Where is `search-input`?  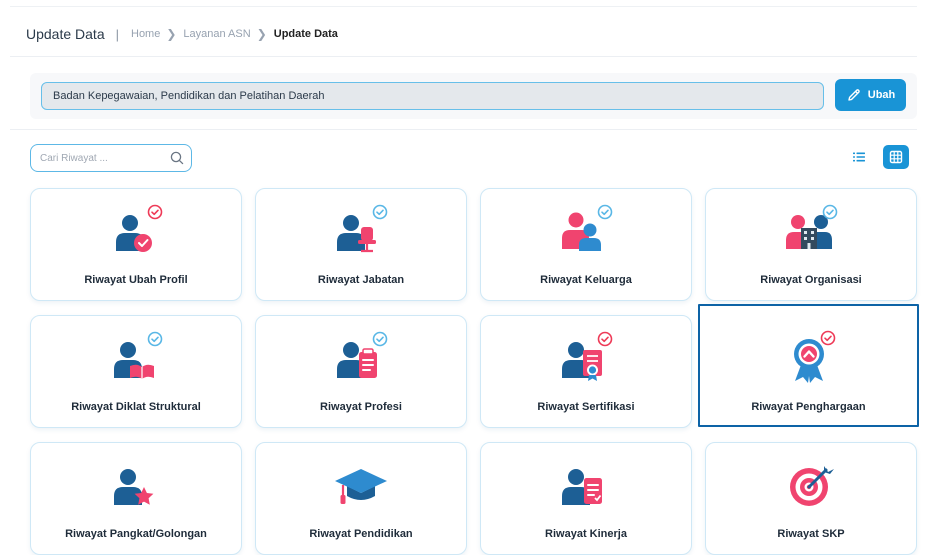 search-input is located at coordinates (104, 158).